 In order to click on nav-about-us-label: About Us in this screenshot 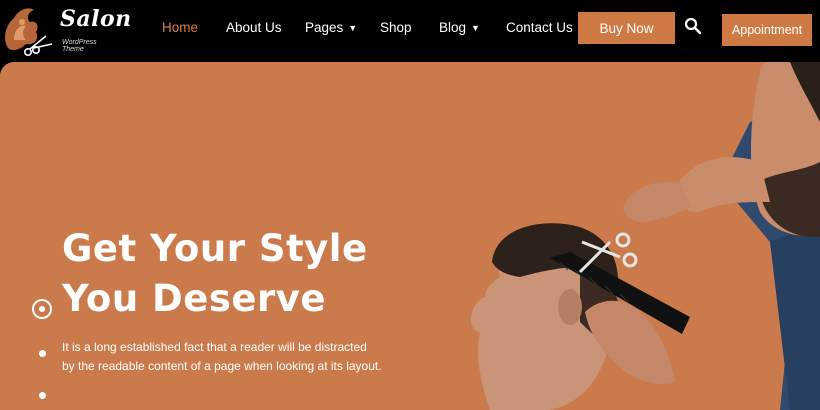, I will do `click(254, 27)`.